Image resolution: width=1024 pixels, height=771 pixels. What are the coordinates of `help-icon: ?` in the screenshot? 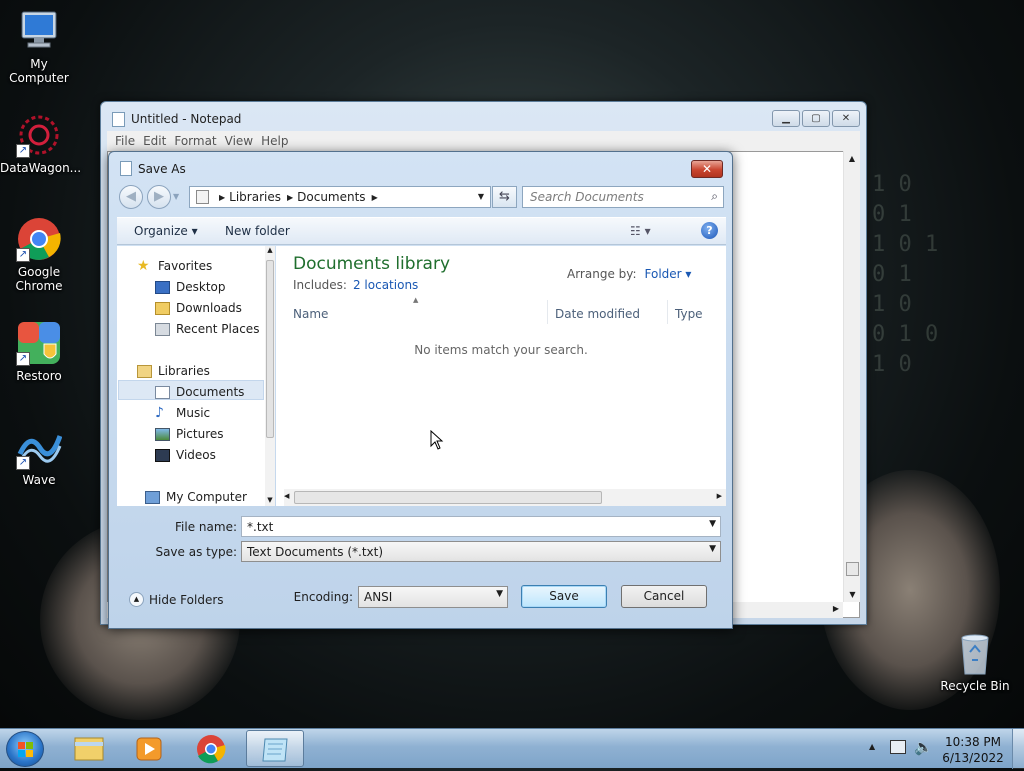 It's located at (709, 230).